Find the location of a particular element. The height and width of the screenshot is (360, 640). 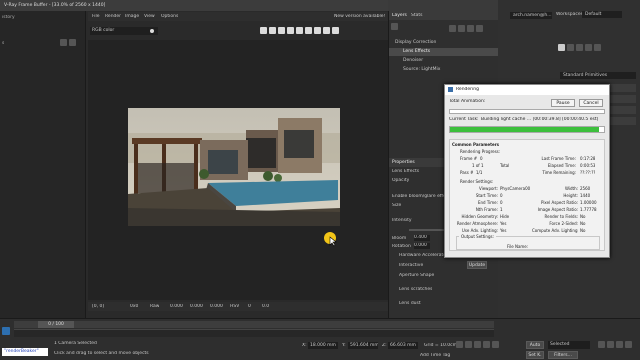

setting-value: 1.00000 is located at coordinates (588, 202).